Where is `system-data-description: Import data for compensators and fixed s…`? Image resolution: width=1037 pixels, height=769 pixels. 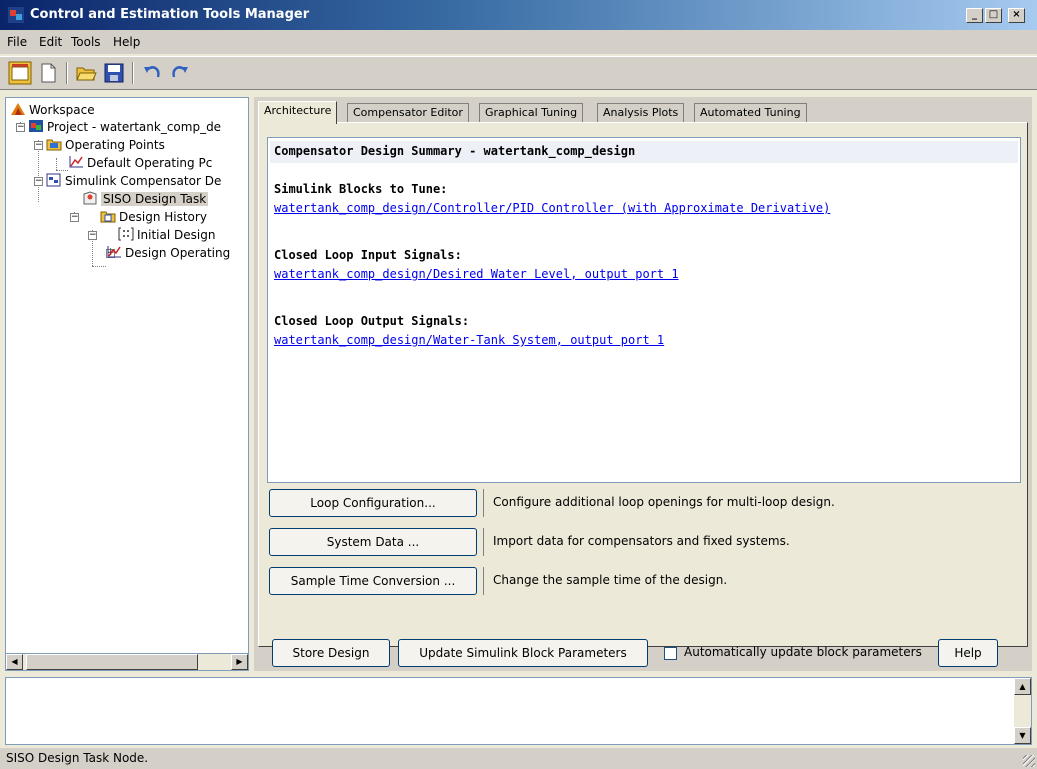 system-data-description: Import data for compensators and fixed s… is located at coordinates (641, 541).